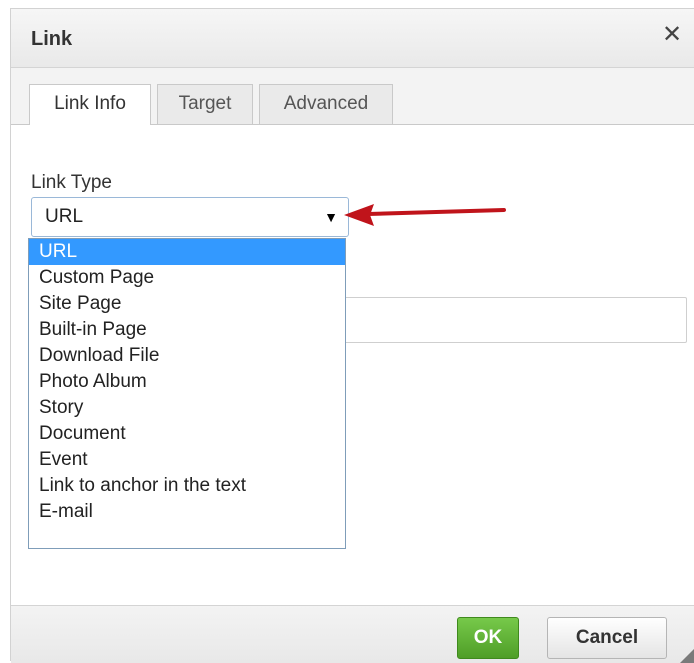 The image size is (694, 663). What do you see at coordinates (205, 104) in the screenshot?
I see `tab-target: Target` at bounding box center [205, 104].